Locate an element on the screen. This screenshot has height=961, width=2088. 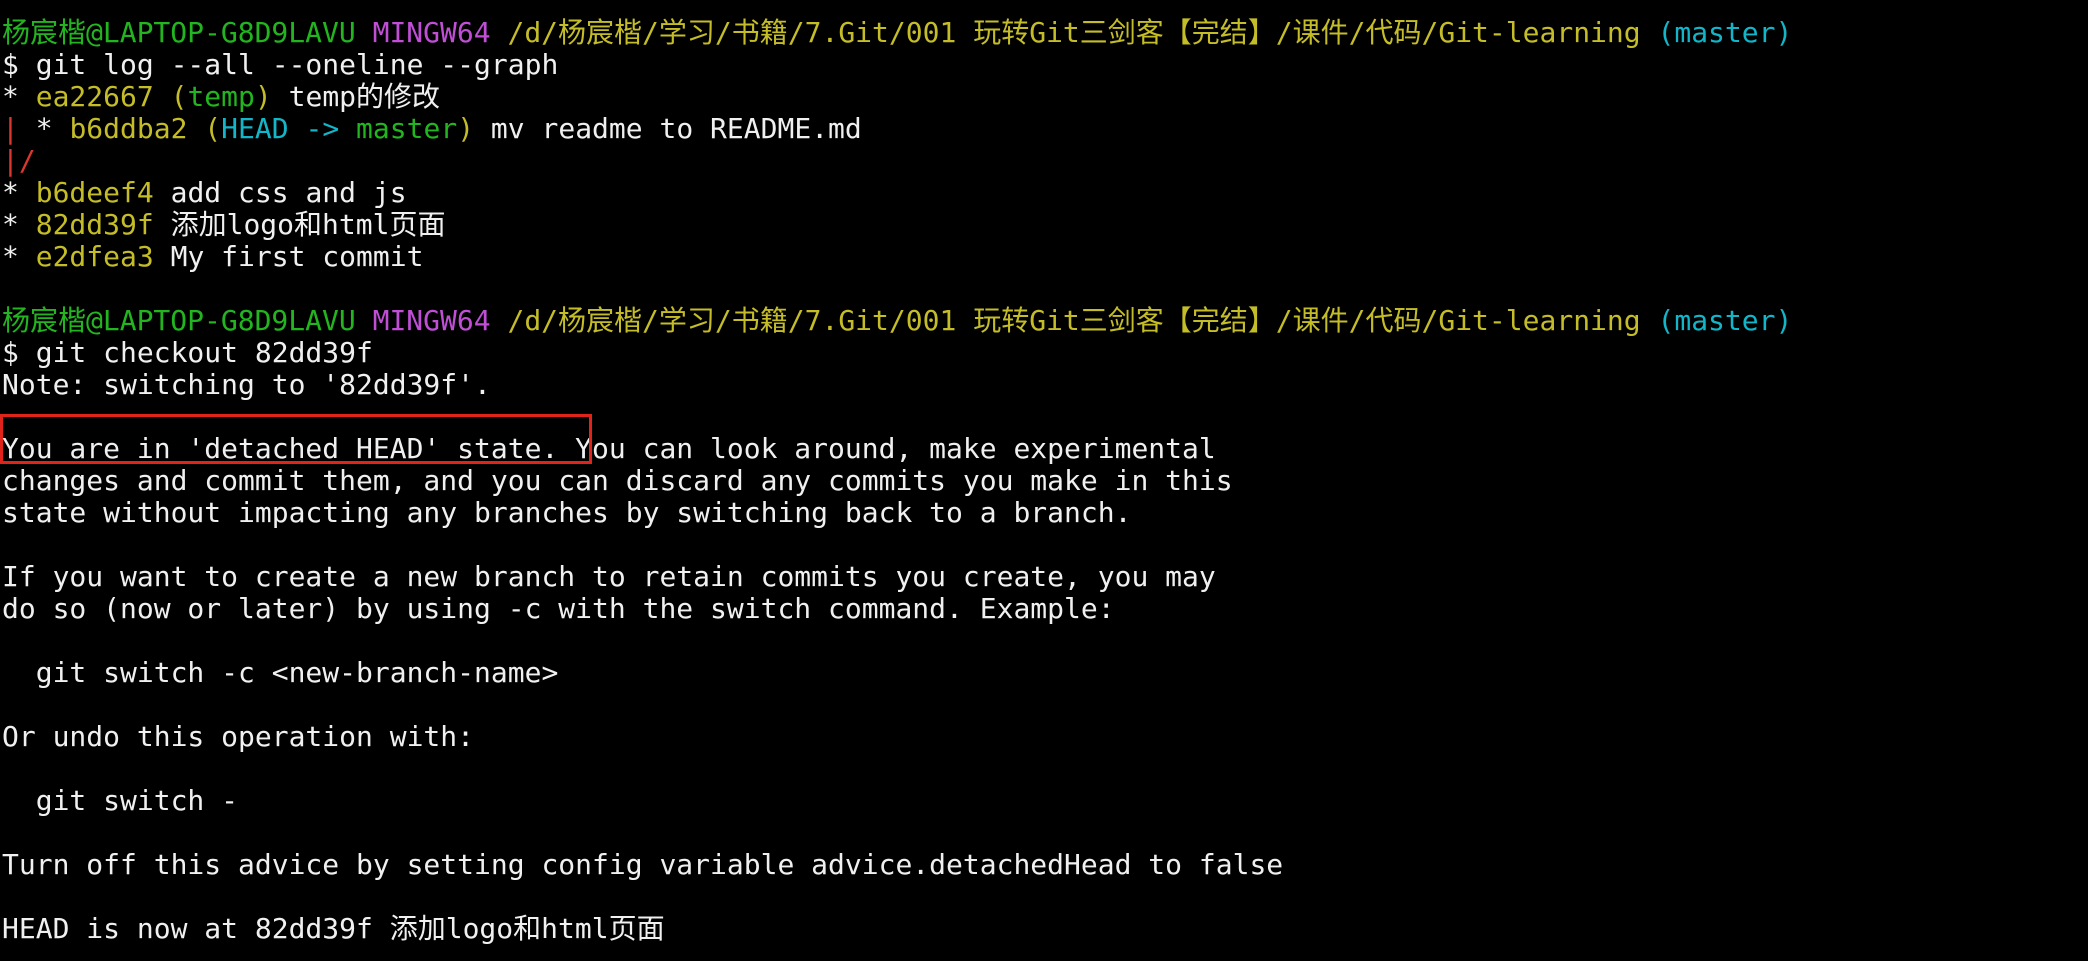
commit-hash: b6deef4 is located at coordinates (94, 192).